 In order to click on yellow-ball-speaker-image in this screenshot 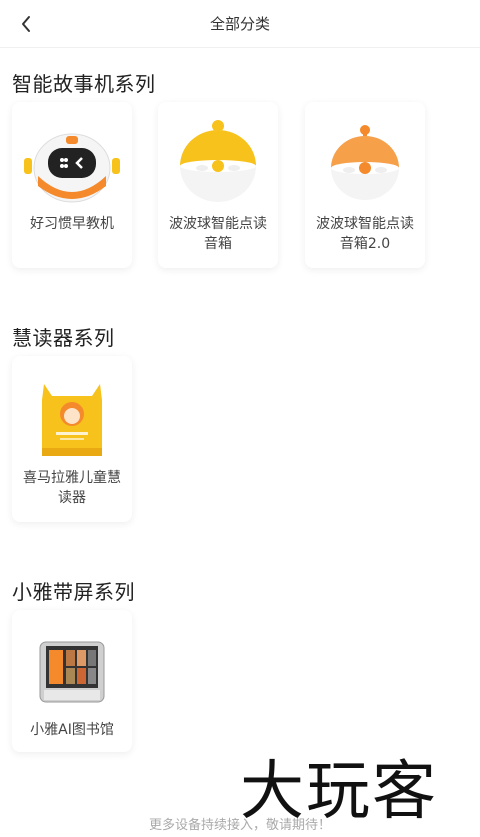, I will do `click(218, 162)`.